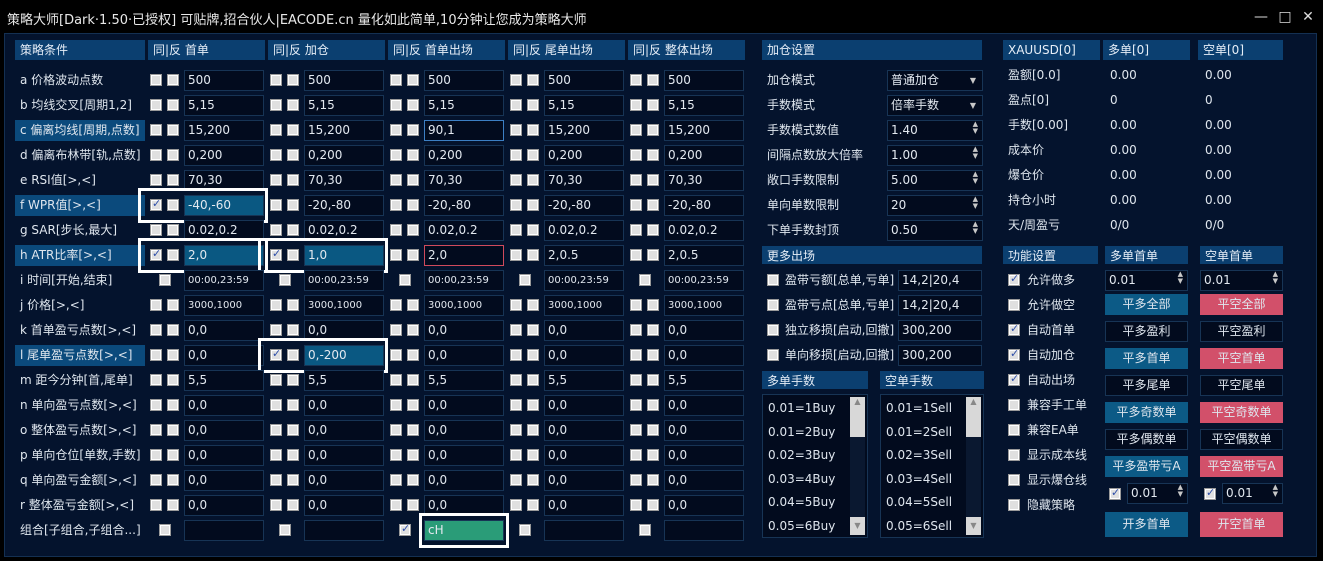  I want to click on minimize-button: —, so click(1261, 17).